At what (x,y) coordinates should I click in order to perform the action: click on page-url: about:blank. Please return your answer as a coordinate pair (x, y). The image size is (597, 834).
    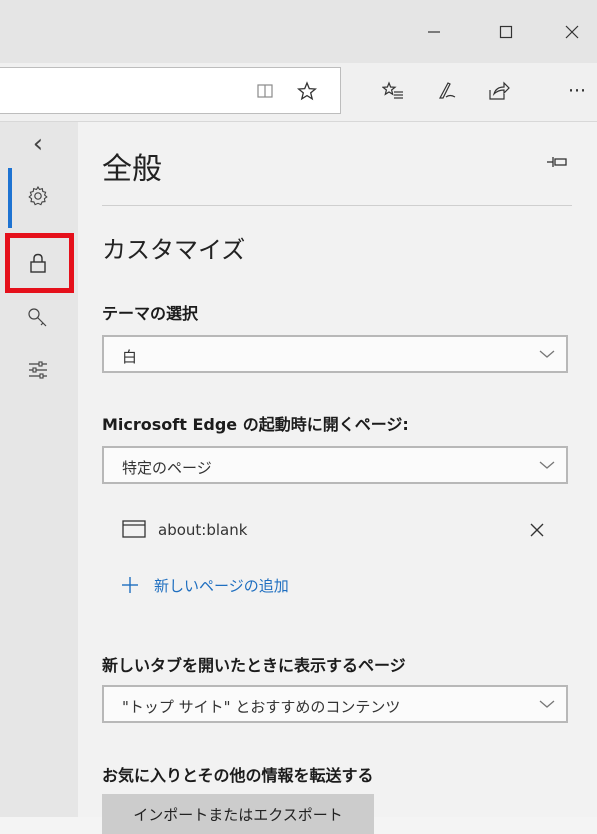
    Looking at the image, I should click on (203, 530).